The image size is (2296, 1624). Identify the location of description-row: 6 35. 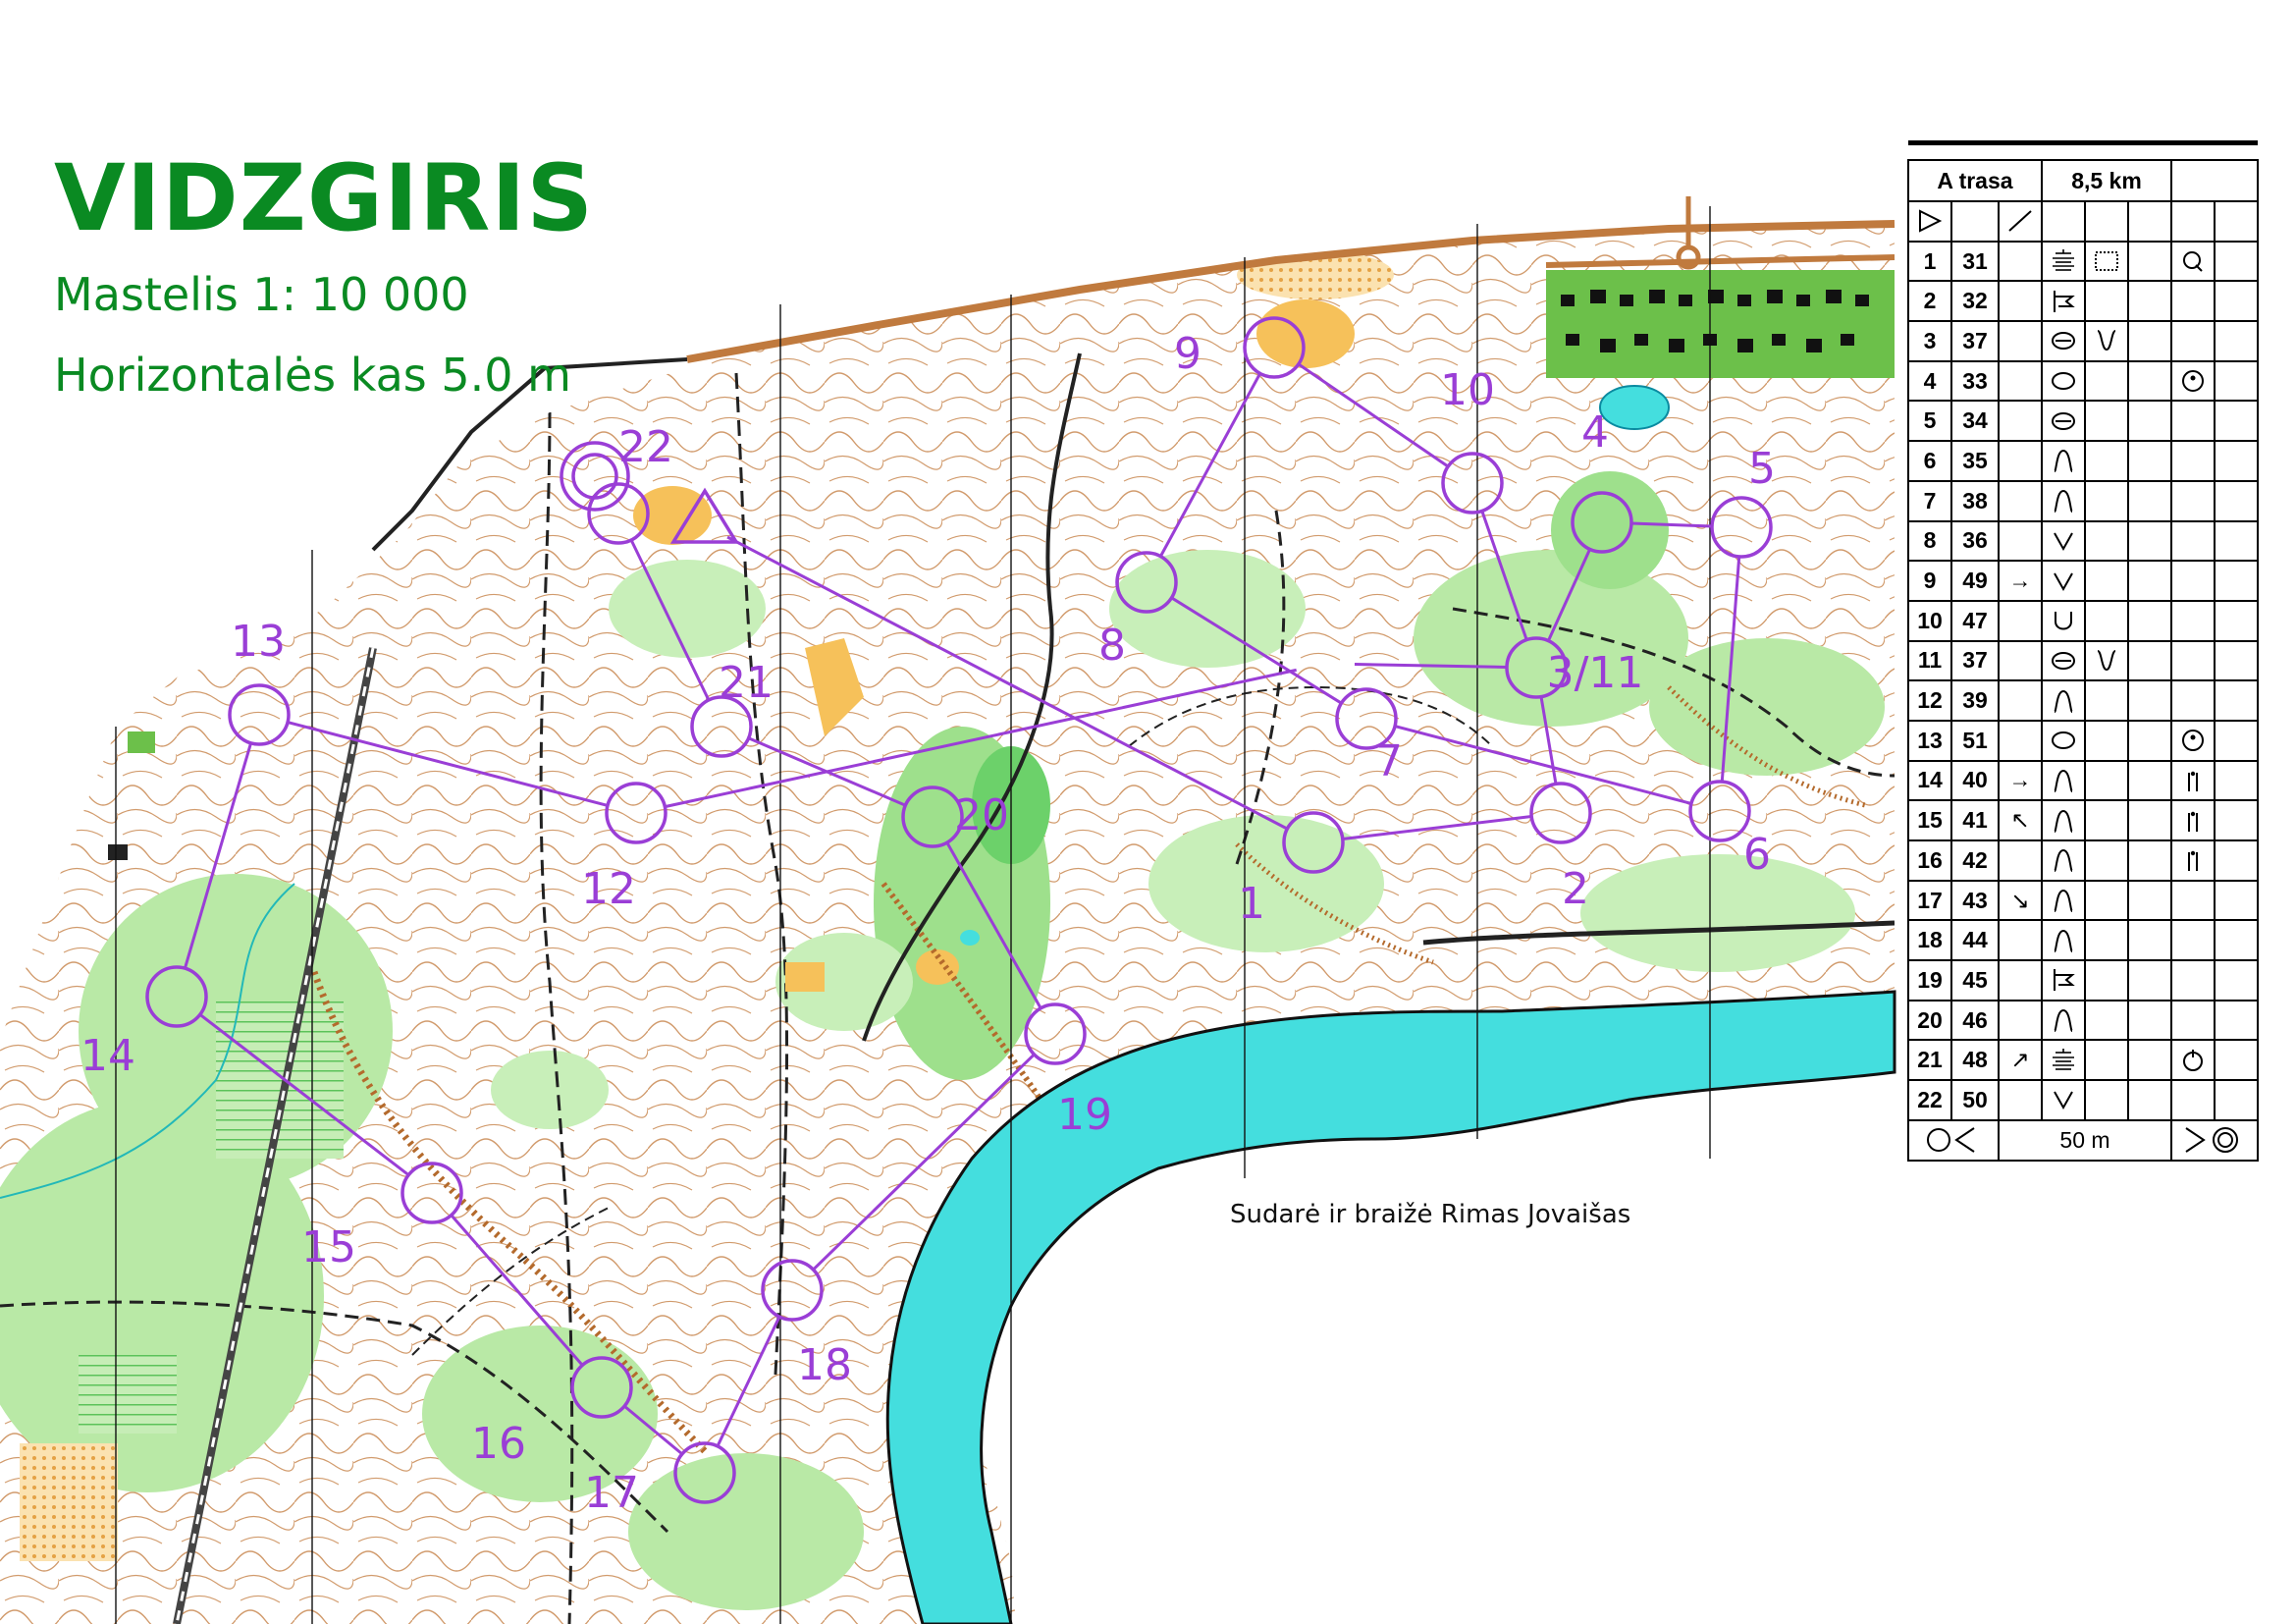
(2083, 461).